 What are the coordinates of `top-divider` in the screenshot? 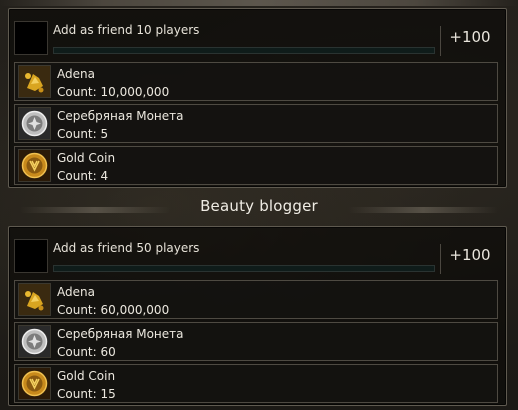 It's located at (259, 3).